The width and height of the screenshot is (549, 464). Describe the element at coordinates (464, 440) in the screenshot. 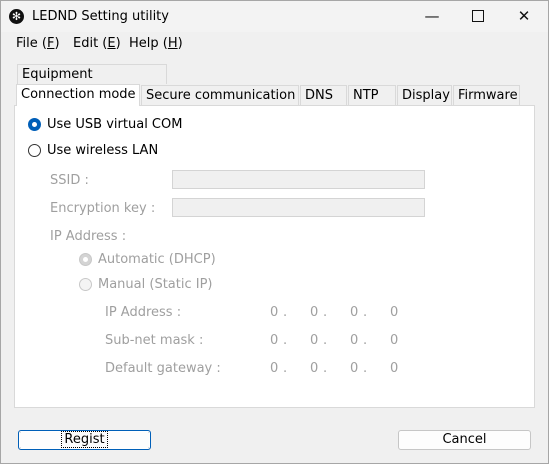

I see `cancel-button: Cancel` at that location.